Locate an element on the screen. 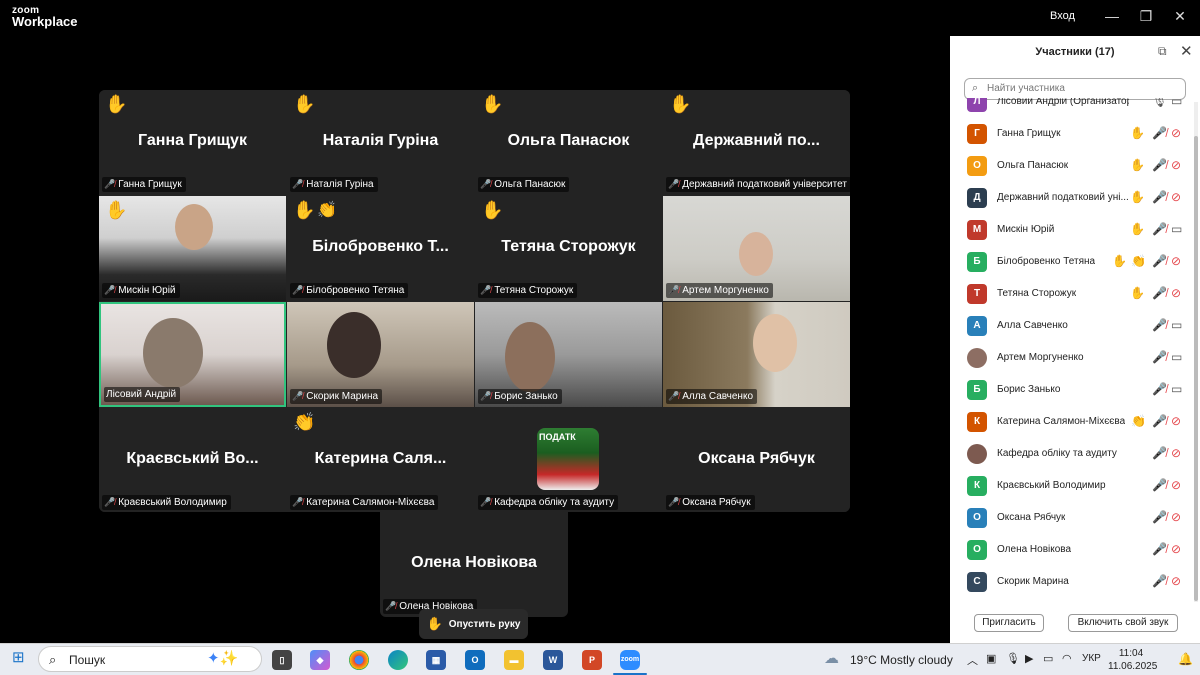 Image resolution: width=1200 pixels, height=675 pixels. scrollbar-thumb is located at coordinates (1196, 368).